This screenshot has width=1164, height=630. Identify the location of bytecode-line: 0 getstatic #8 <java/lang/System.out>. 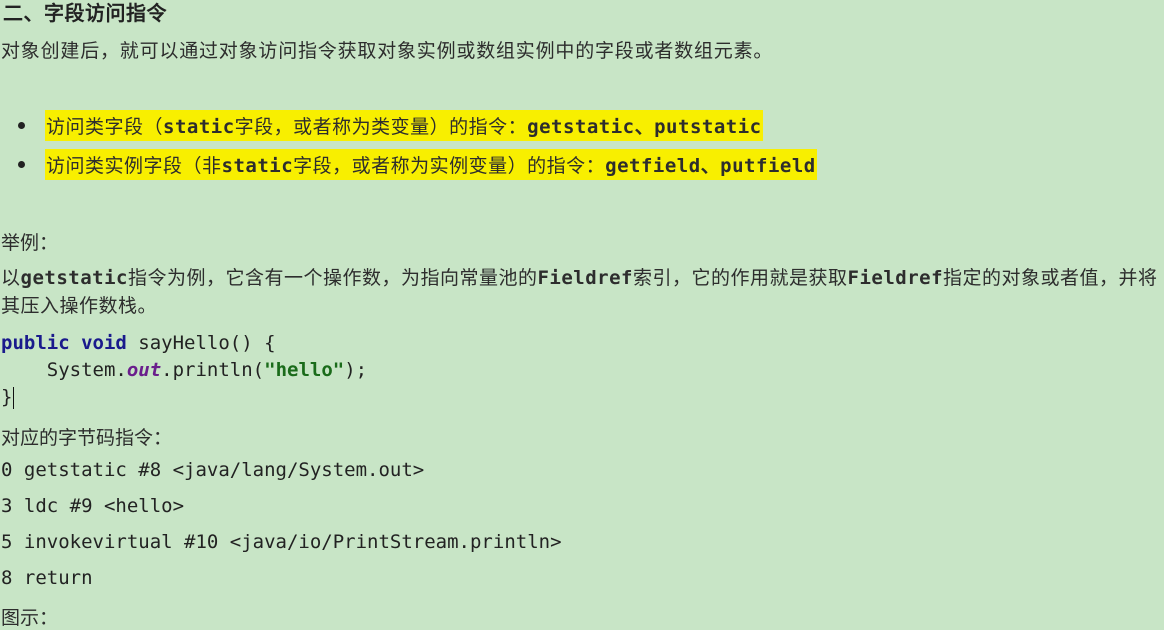
(213, 470).